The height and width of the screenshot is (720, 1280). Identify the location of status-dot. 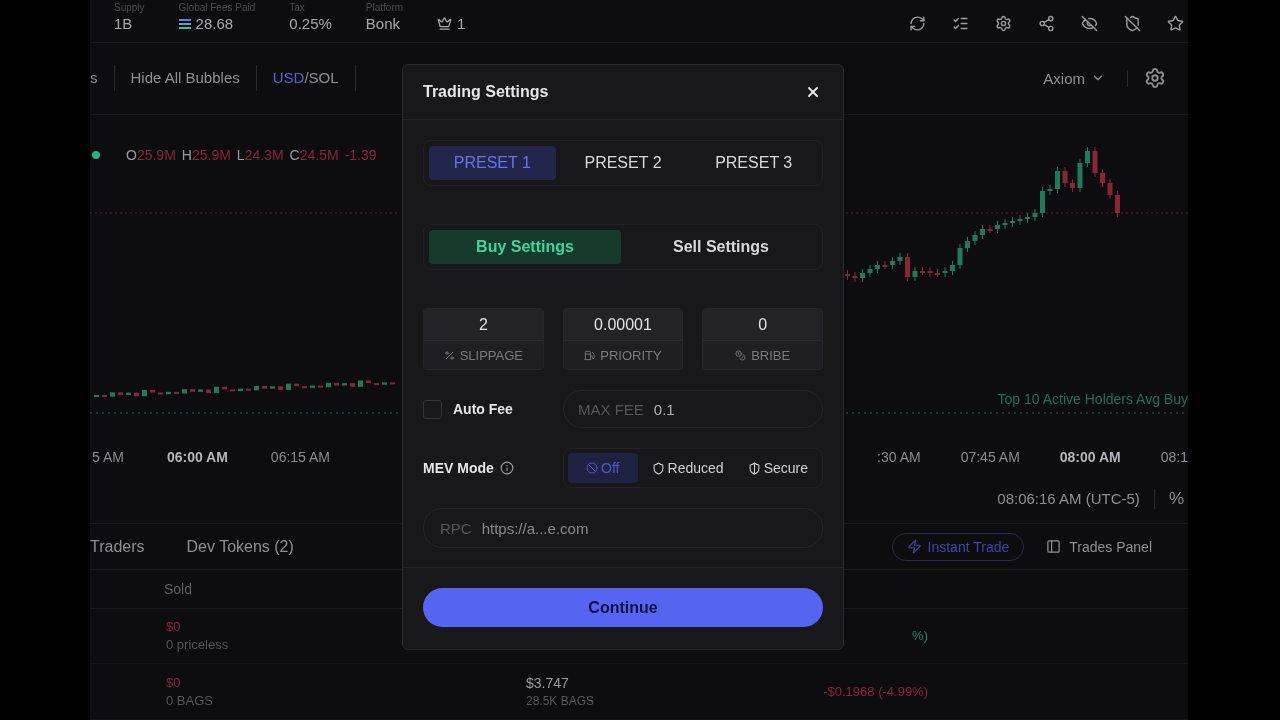
(96, 154).